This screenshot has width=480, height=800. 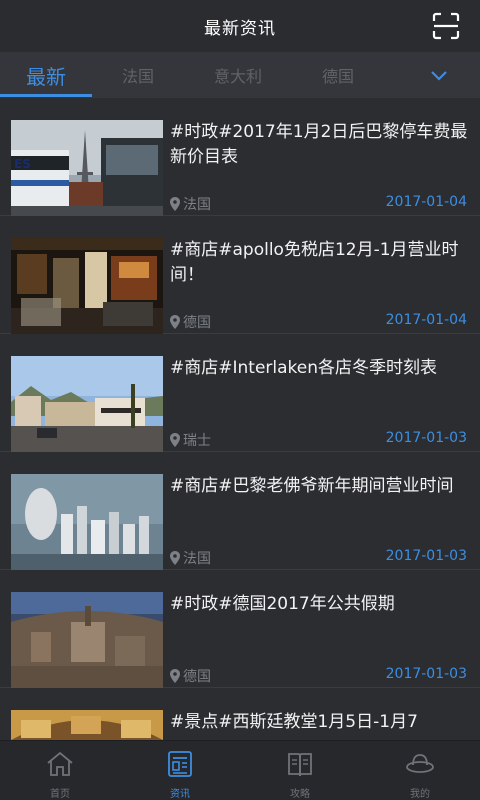 I want to click on book-icon, so click(x=300, y=765).